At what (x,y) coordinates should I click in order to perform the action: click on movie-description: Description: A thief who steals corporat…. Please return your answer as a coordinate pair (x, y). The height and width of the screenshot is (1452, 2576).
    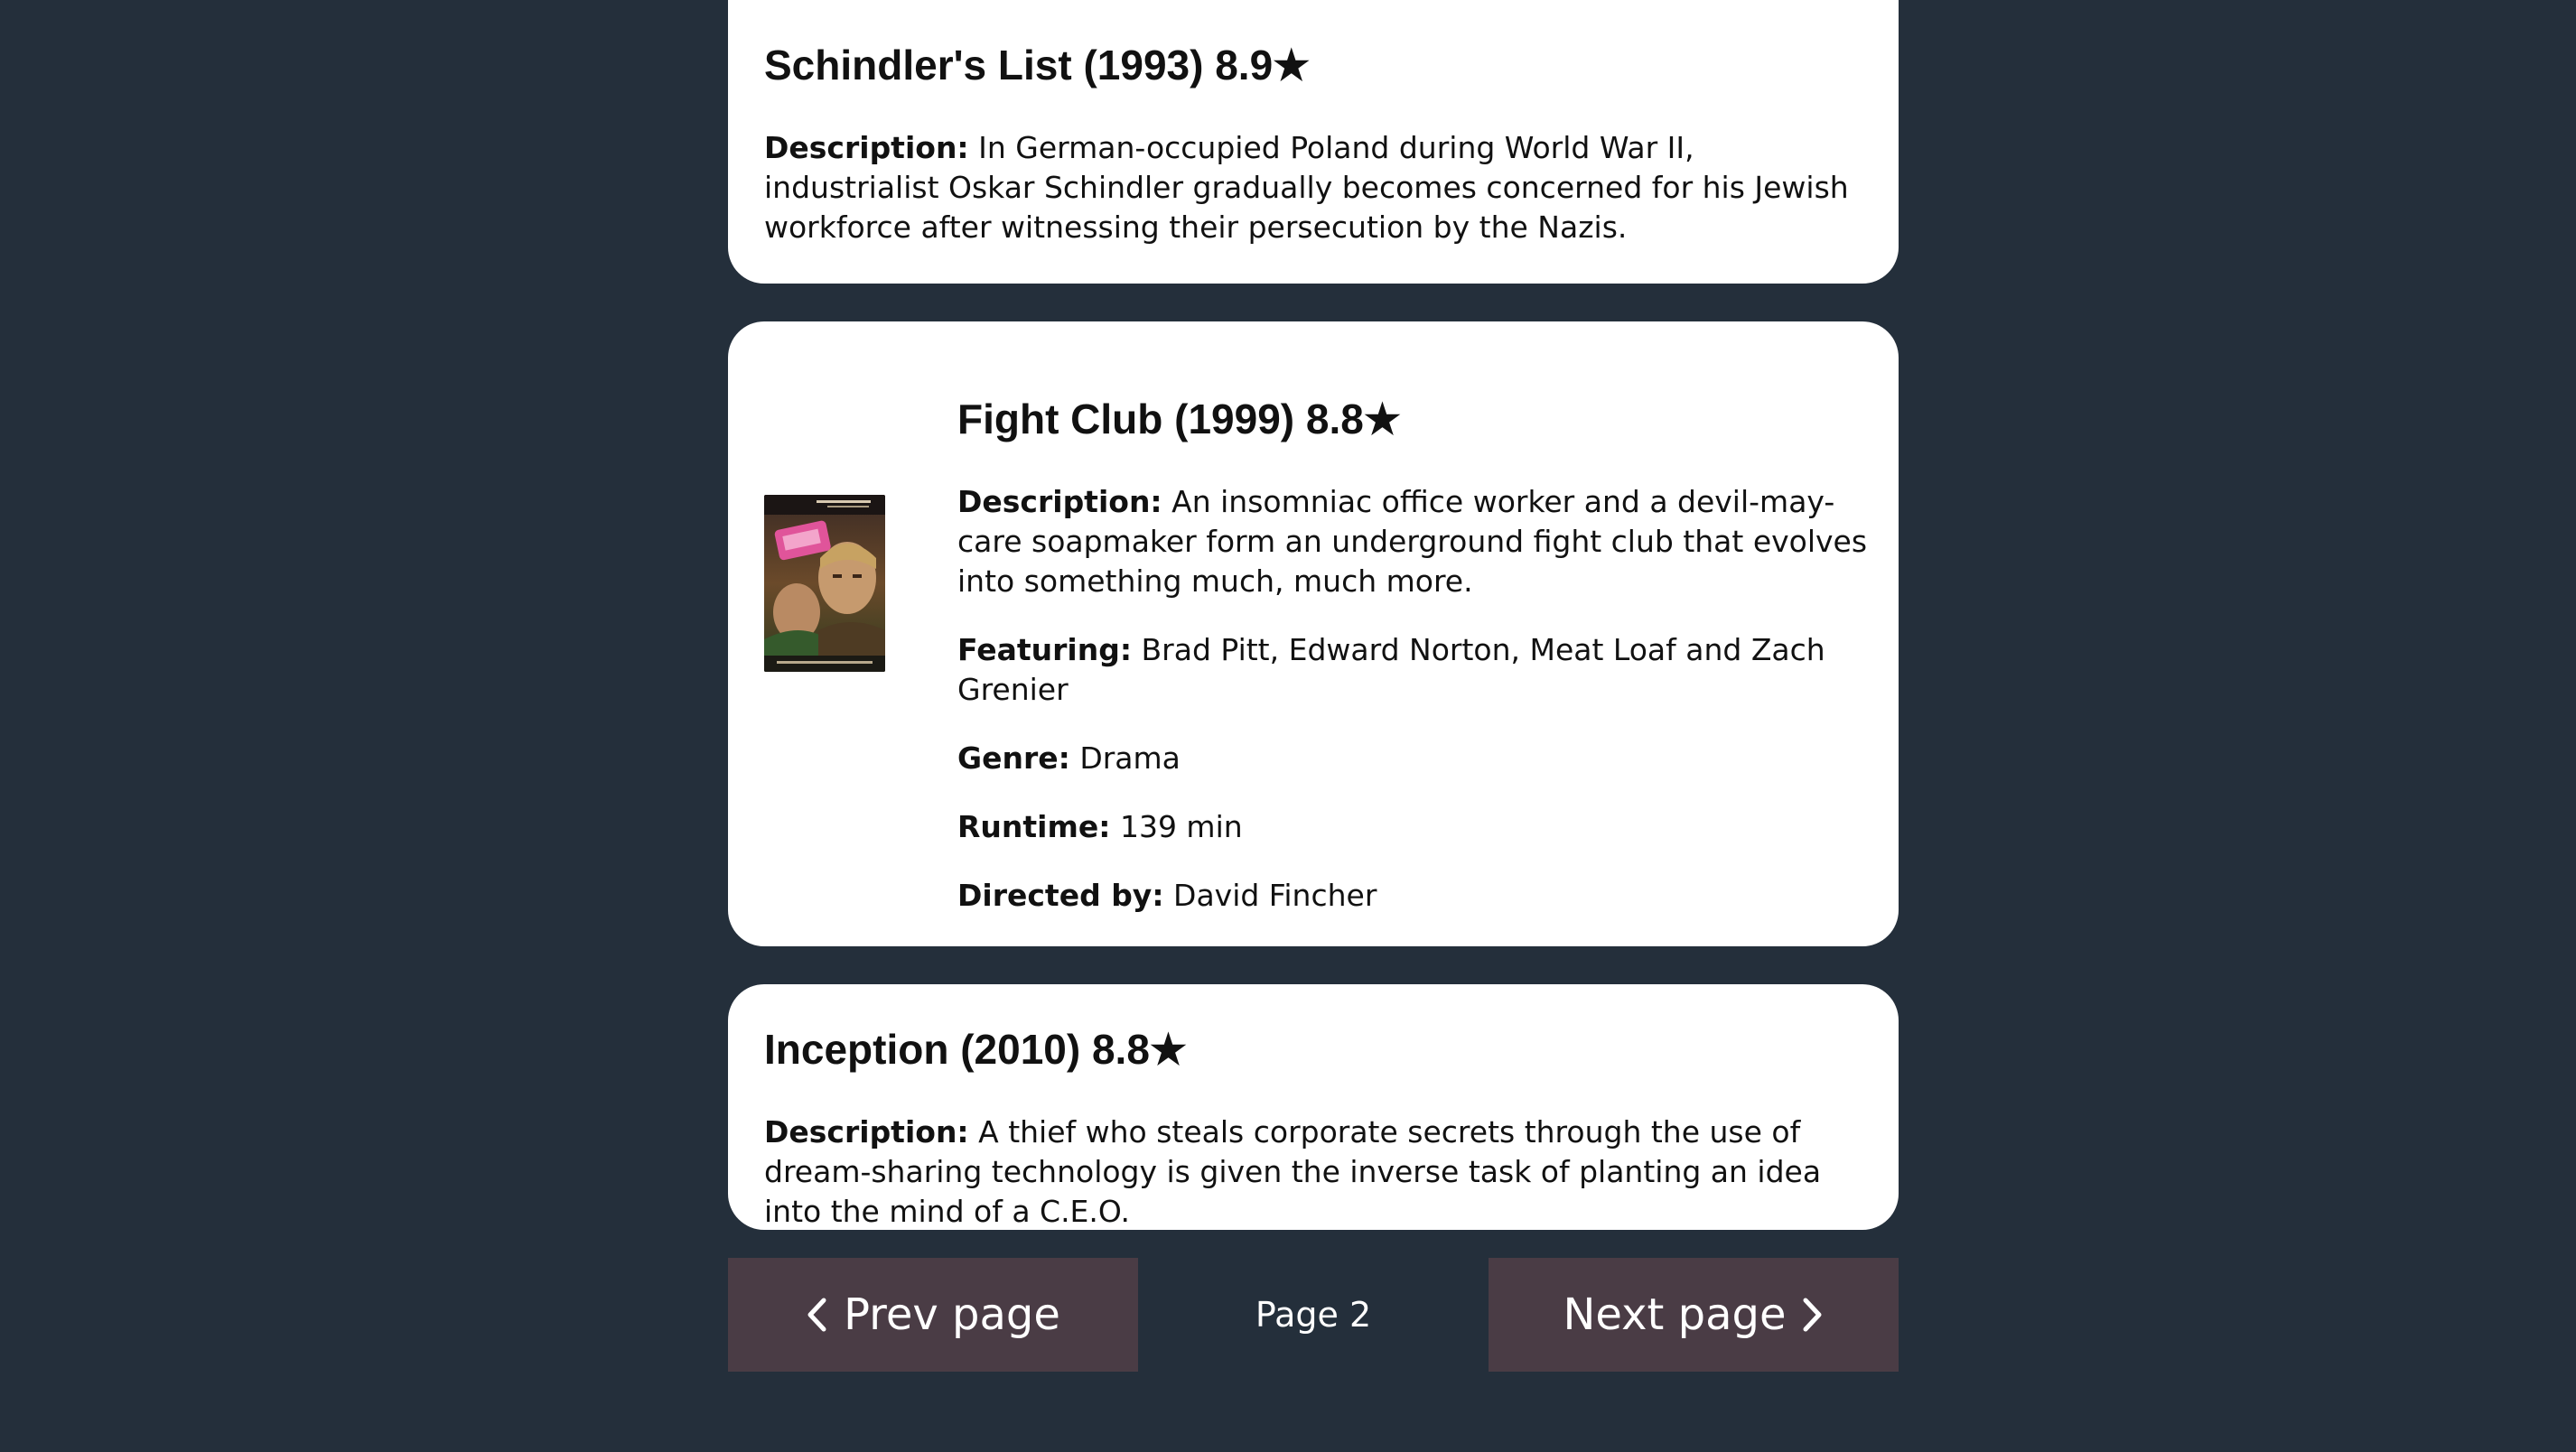
    Looking at the image, I should click on (1313, 1172).